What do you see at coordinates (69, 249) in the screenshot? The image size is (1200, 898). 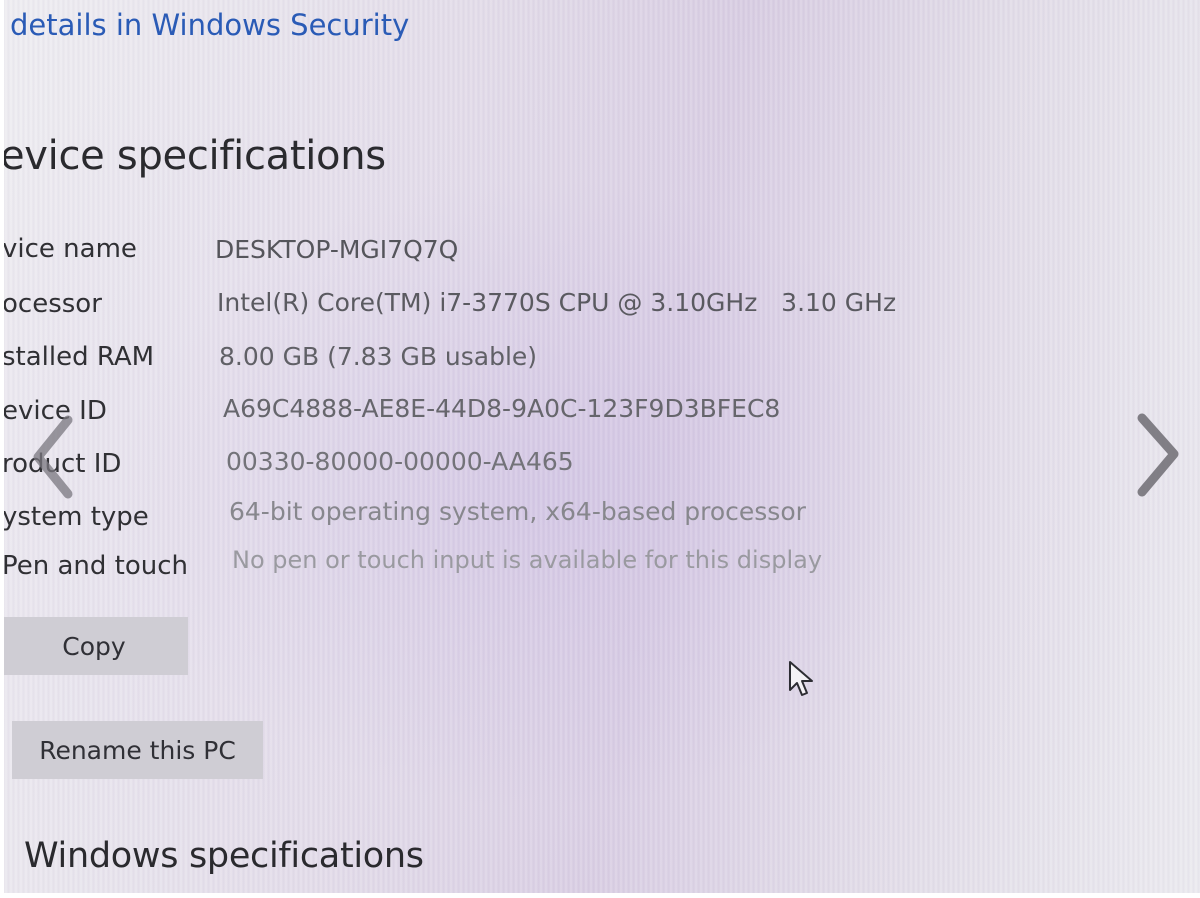 I see `spec-label-device-name: vice name` at bounding box center [69, 249].